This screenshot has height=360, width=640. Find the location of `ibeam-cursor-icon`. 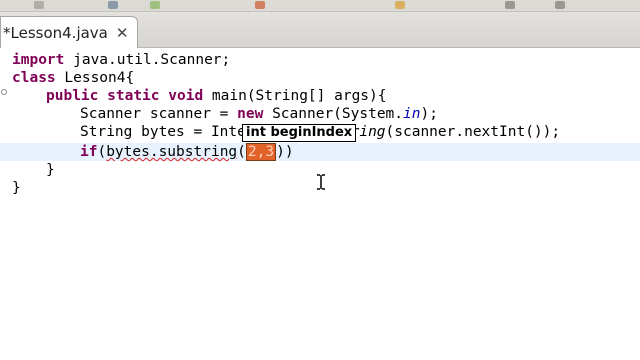

ibeam-cursor-icon is located at coordinates (321, 182).